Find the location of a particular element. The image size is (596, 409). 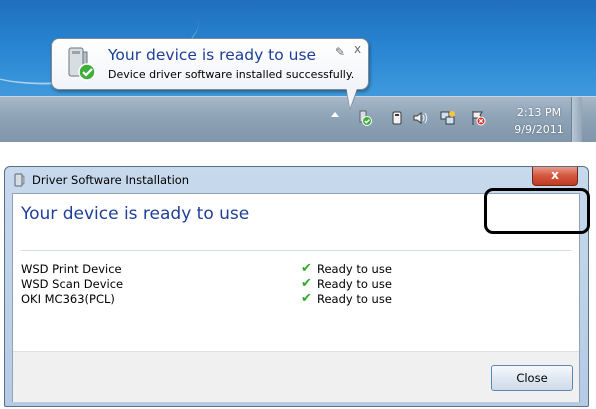

device-name: OKI MC363(PCL) is located at coordinates (68, 299).